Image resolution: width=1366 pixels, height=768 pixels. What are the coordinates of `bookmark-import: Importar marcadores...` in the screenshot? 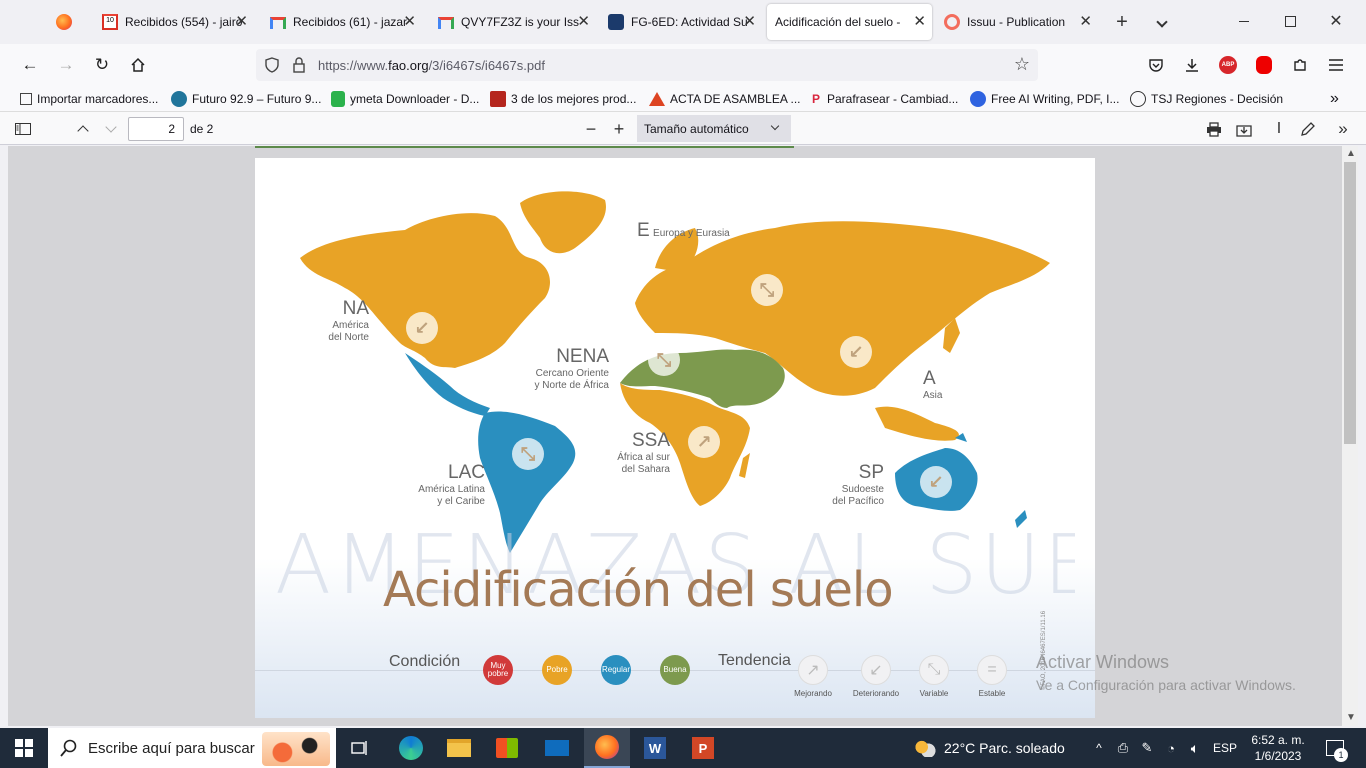 It's located at (89, 99).